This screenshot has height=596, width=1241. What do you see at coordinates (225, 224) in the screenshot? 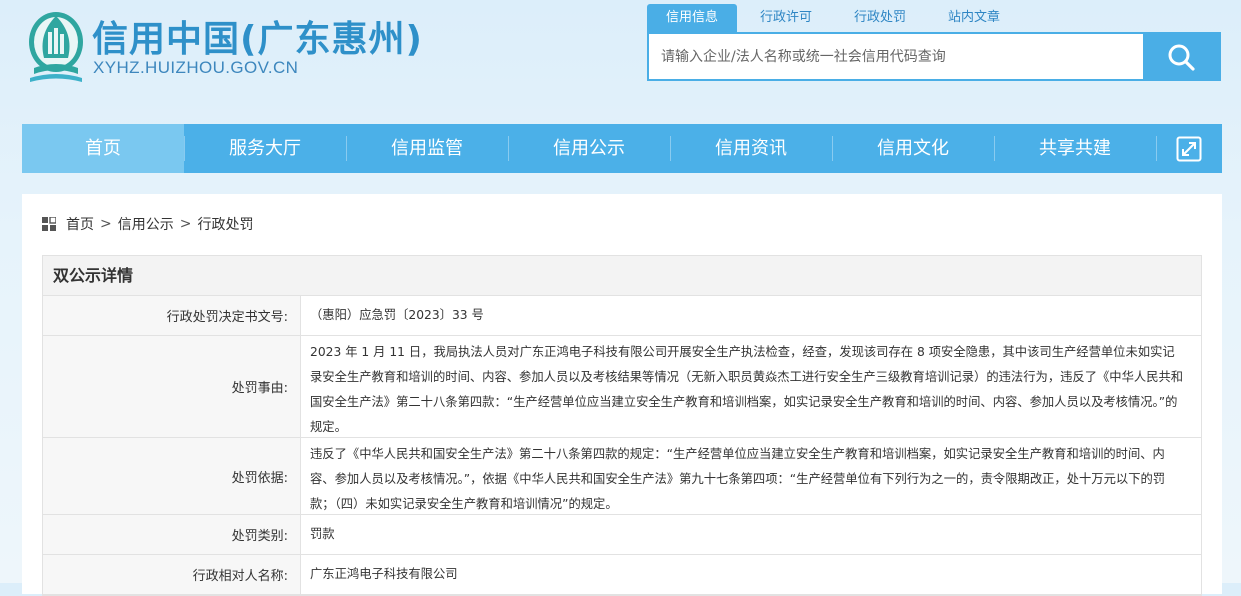
I see `breadcrumb-admin-penalty: 行政处罚` at bounding box center [225, 224].